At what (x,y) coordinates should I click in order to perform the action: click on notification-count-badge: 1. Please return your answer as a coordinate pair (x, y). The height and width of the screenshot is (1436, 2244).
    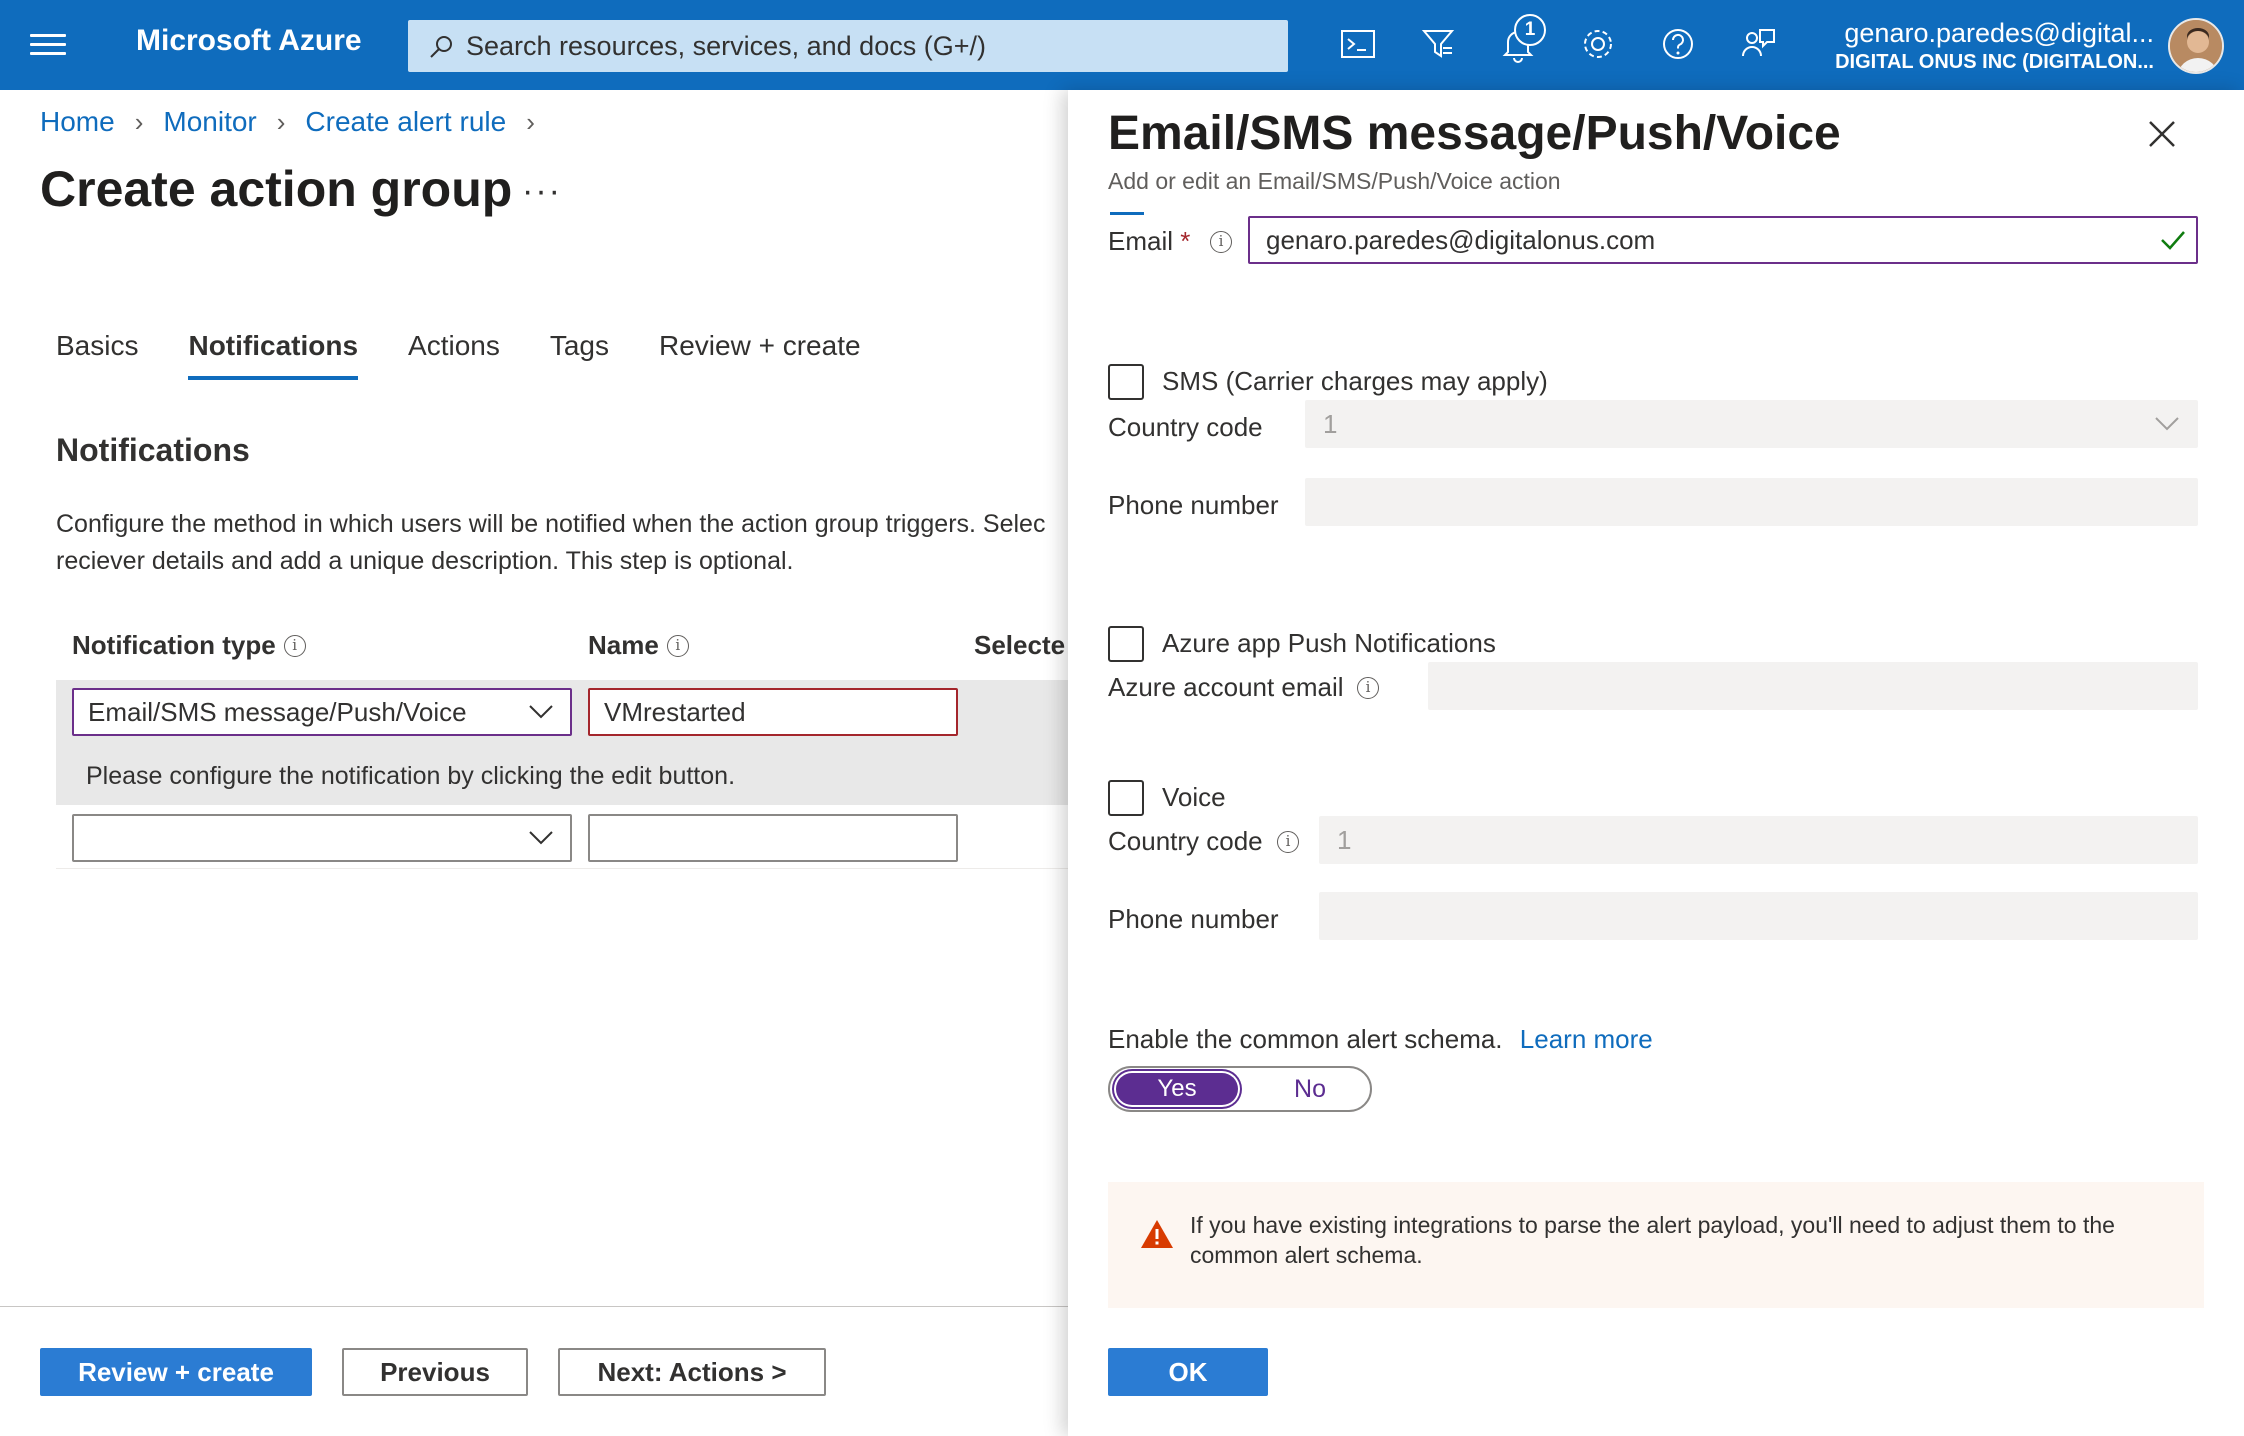
    Looking at the image, I should click on (1530, 30).